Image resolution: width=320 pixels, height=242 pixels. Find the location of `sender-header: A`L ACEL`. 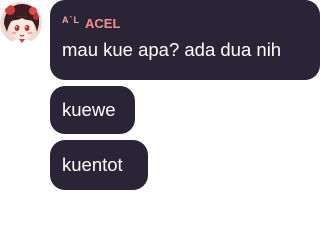

sender-header: A`L ACEL is located at coordinates (185, 23).